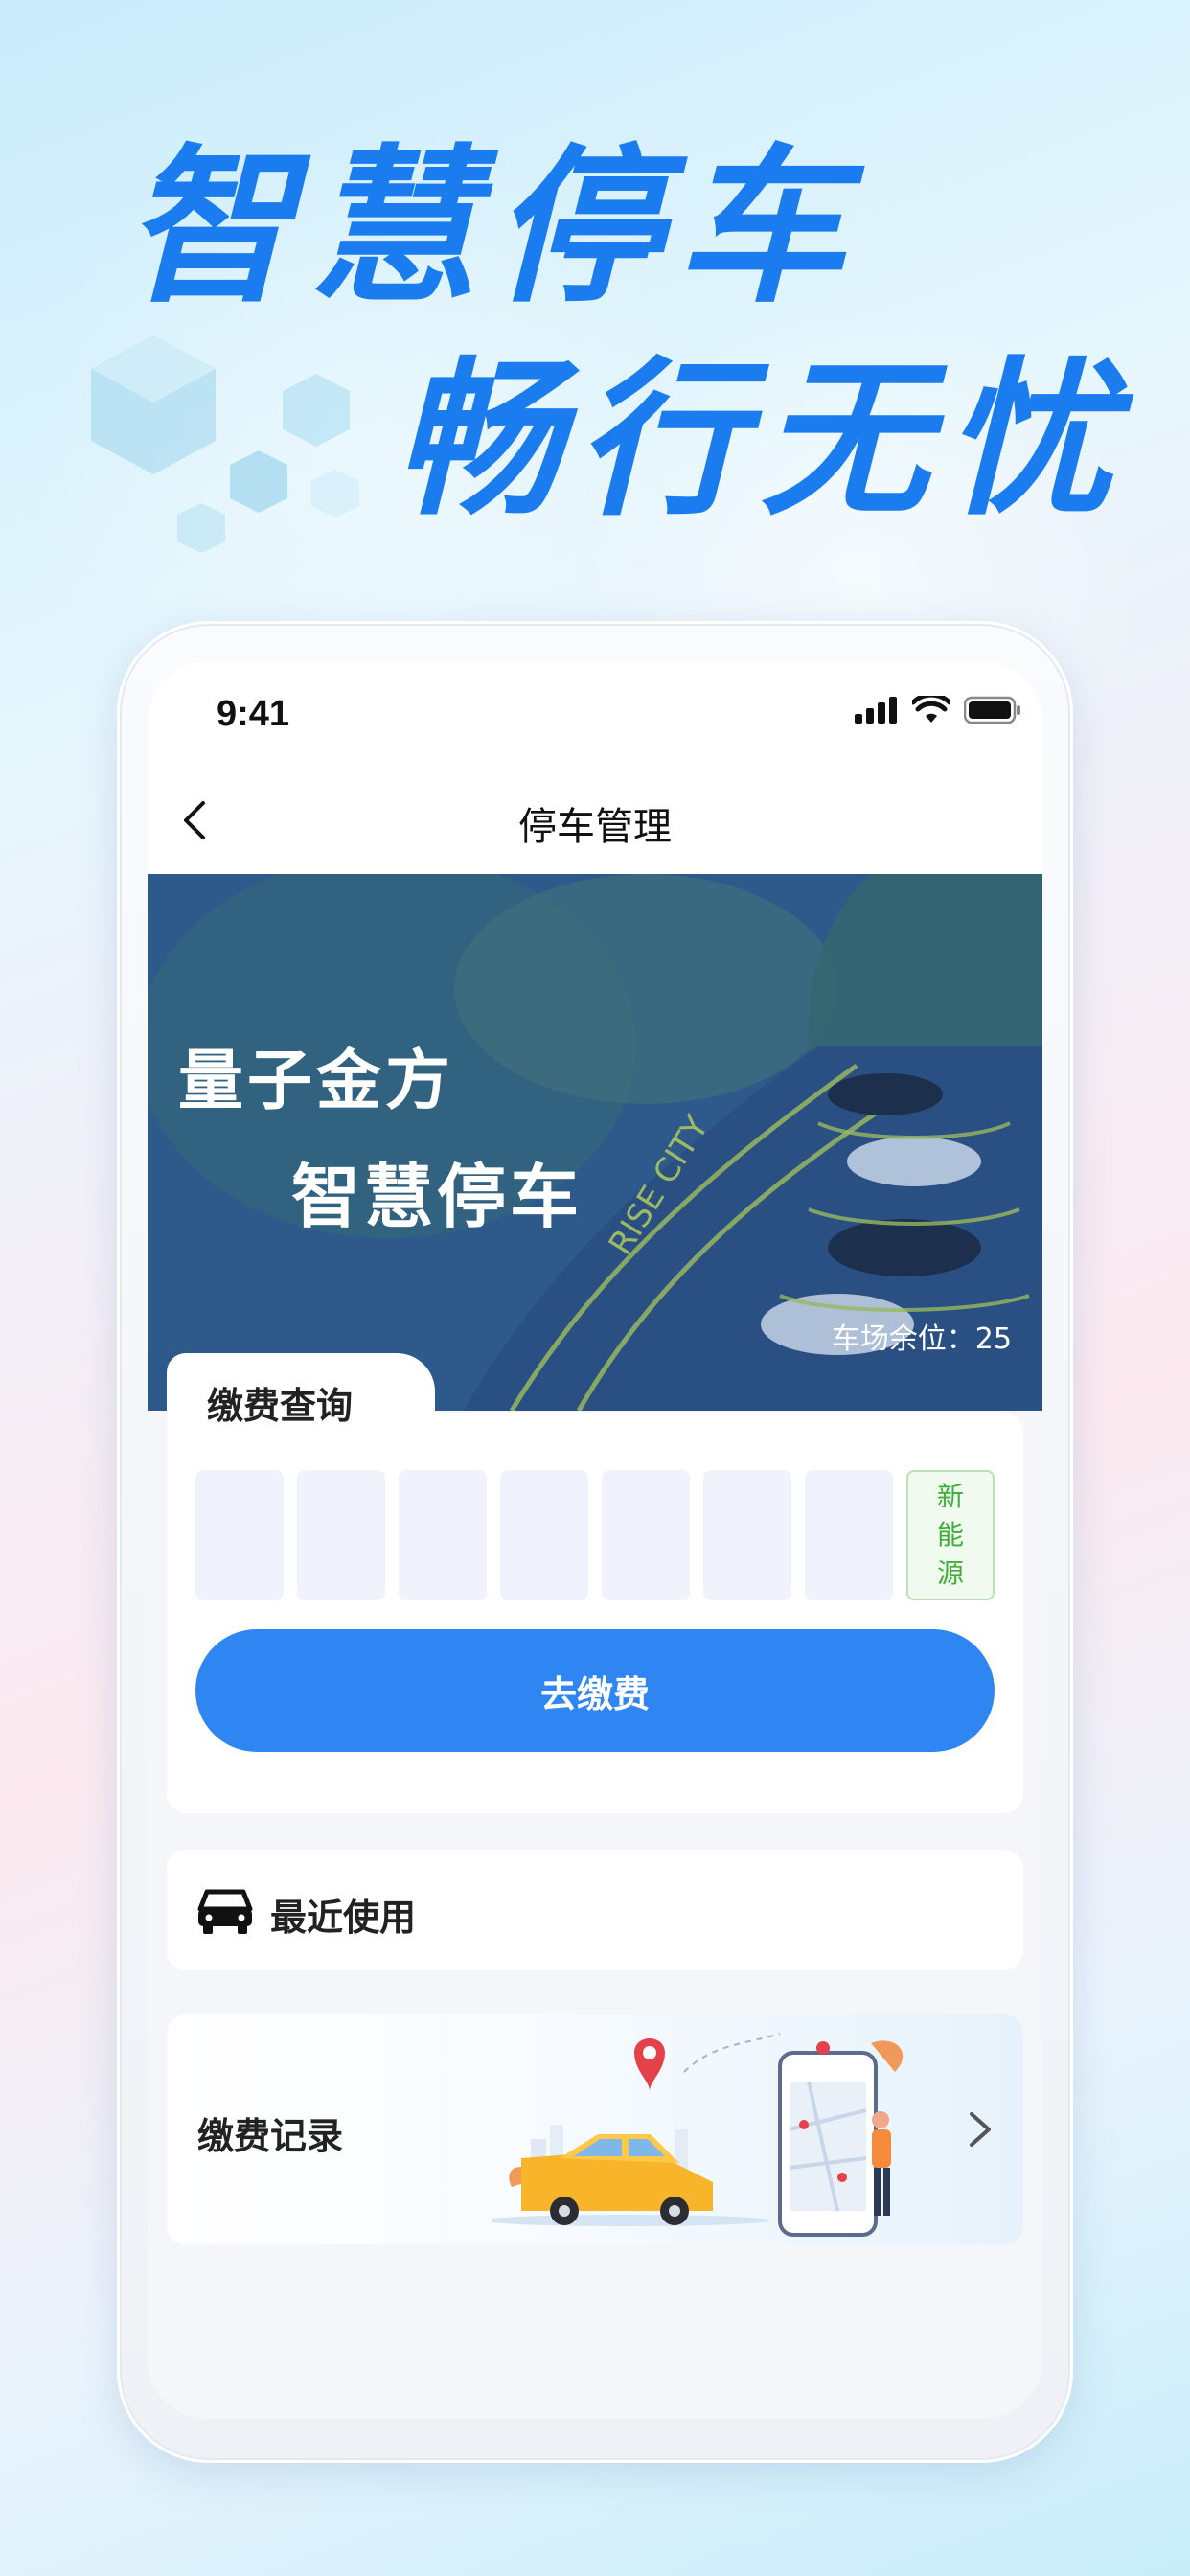  I want to click on signal-icon, so click(876, 711).